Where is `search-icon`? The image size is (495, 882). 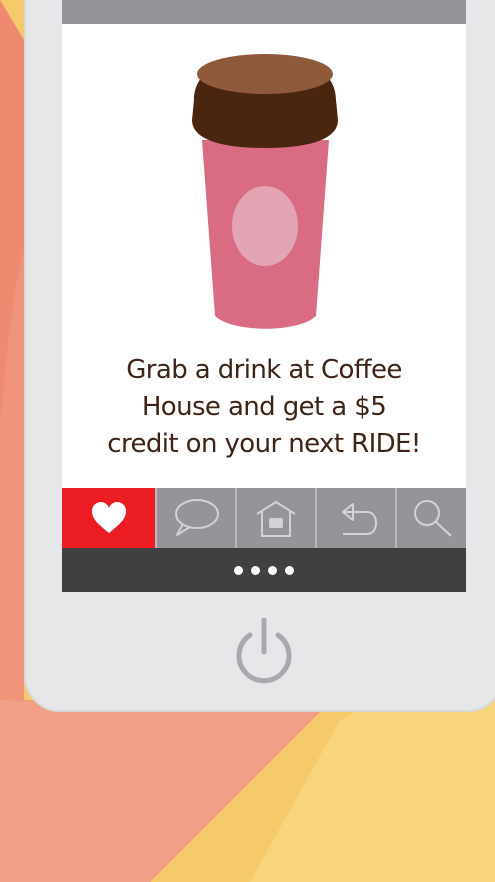 search-icon is located at coordinates (432, 518).